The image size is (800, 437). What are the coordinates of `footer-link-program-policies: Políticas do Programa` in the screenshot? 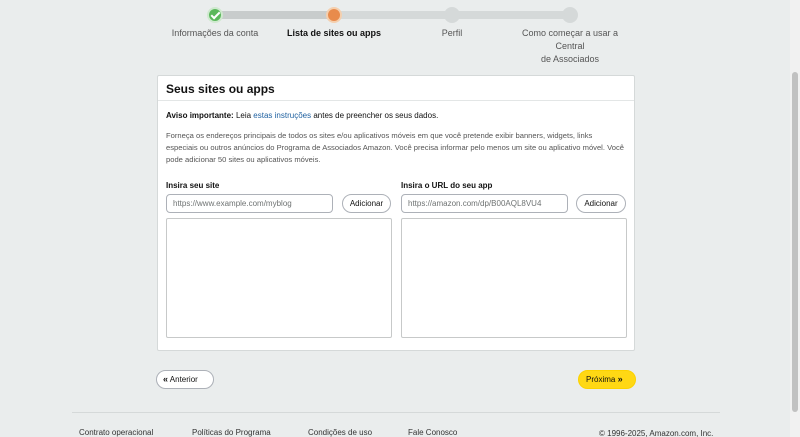 It's located at (231, 432).